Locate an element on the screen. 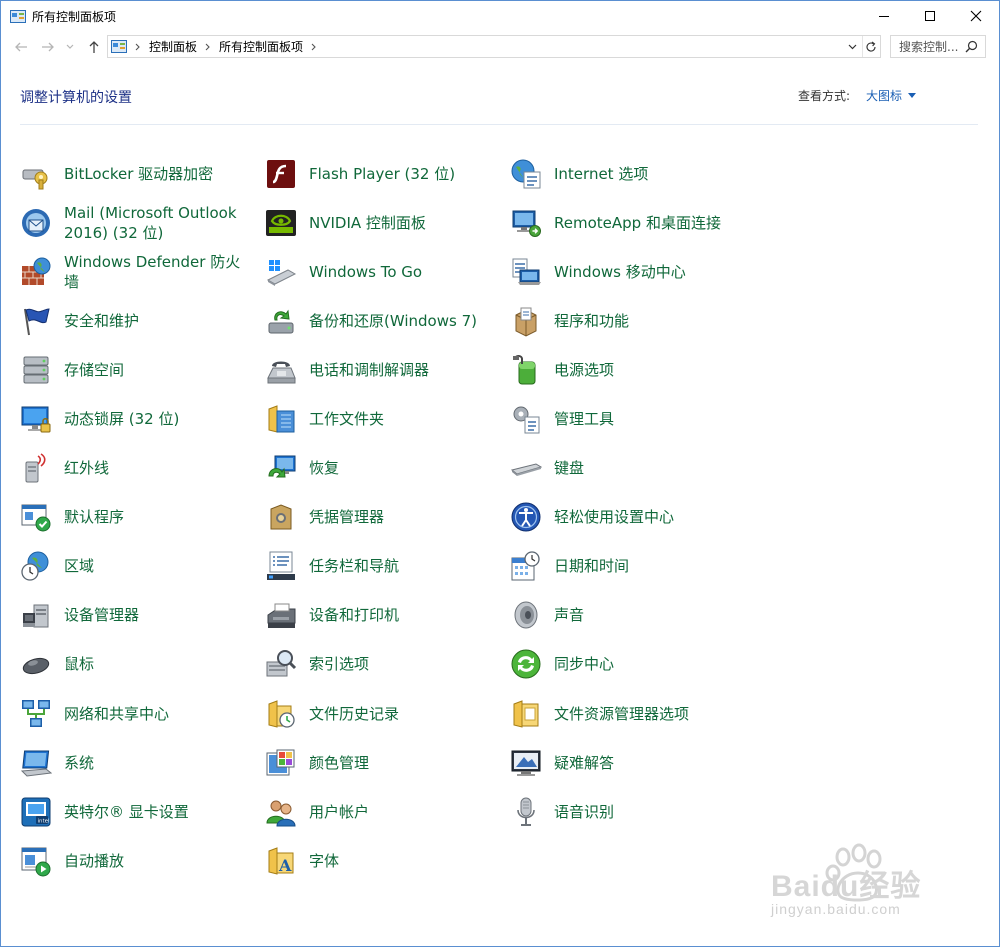 This screenshot has width=1000, height=947. window-controls is located at coordinates (930, 16).